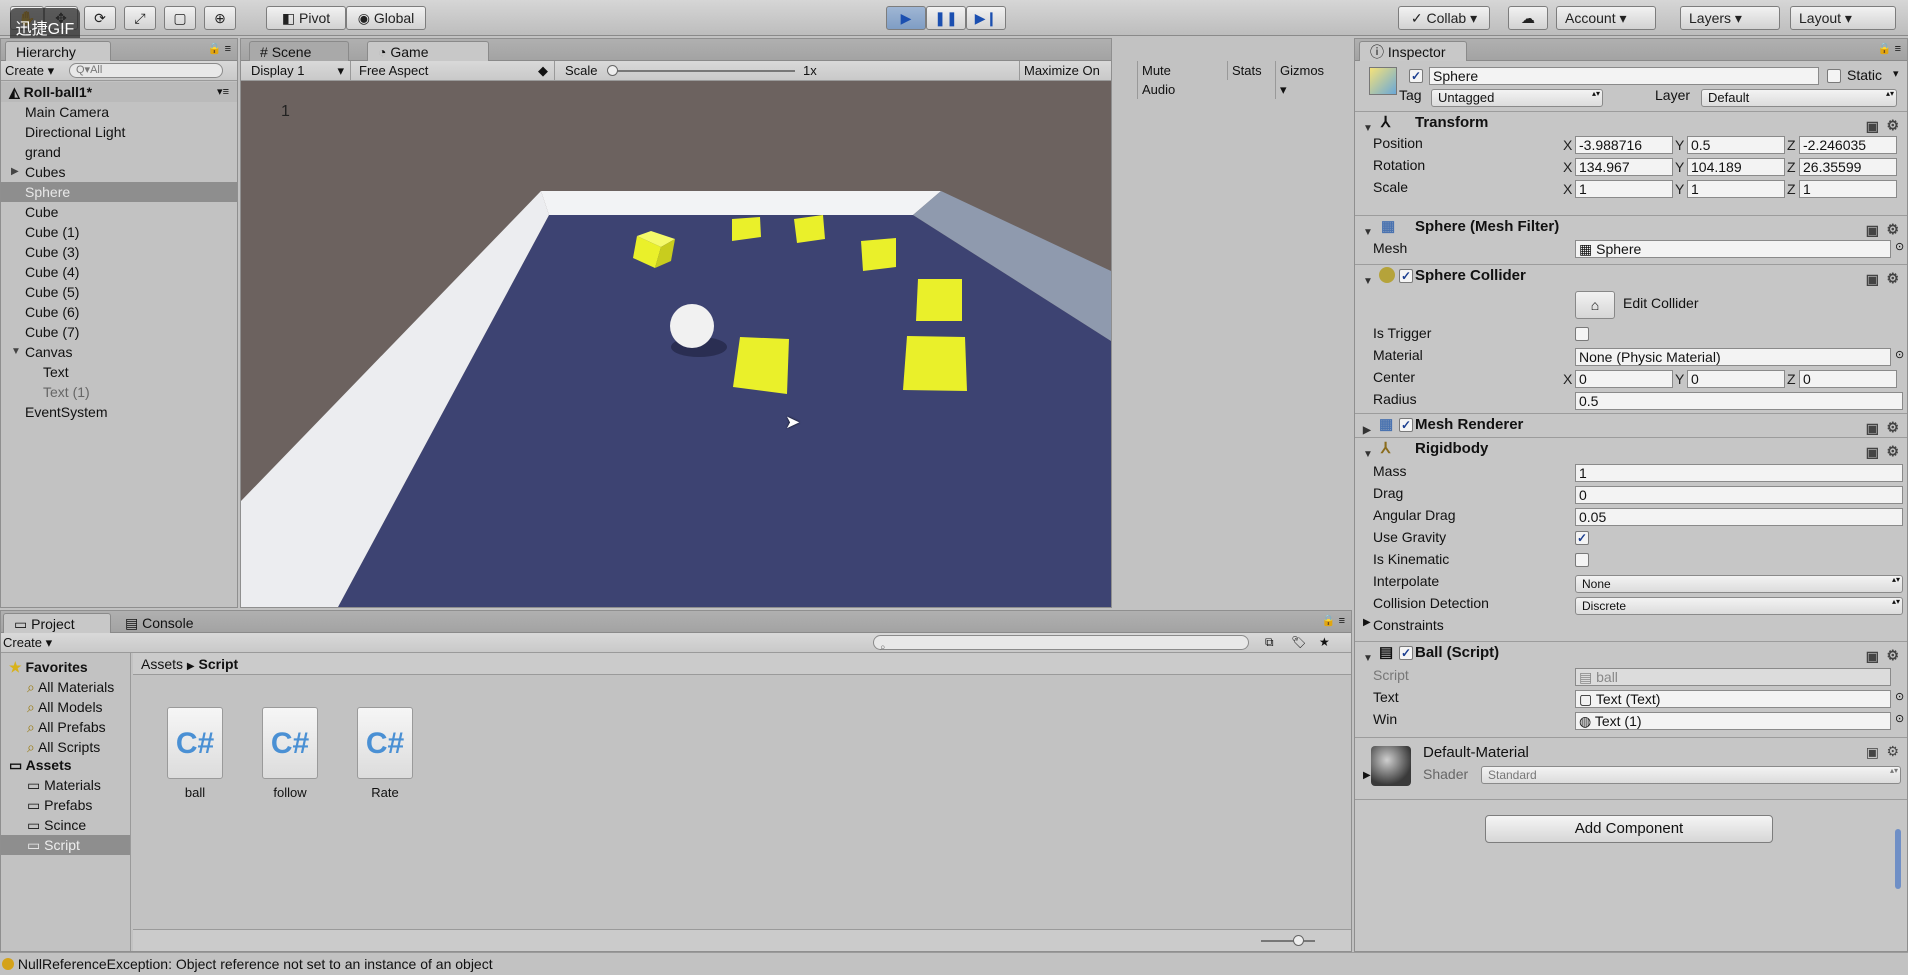  Describe the element at coordinates (1624, 76) in the screenshot. I see `object-name-input: Sphere` at that location.